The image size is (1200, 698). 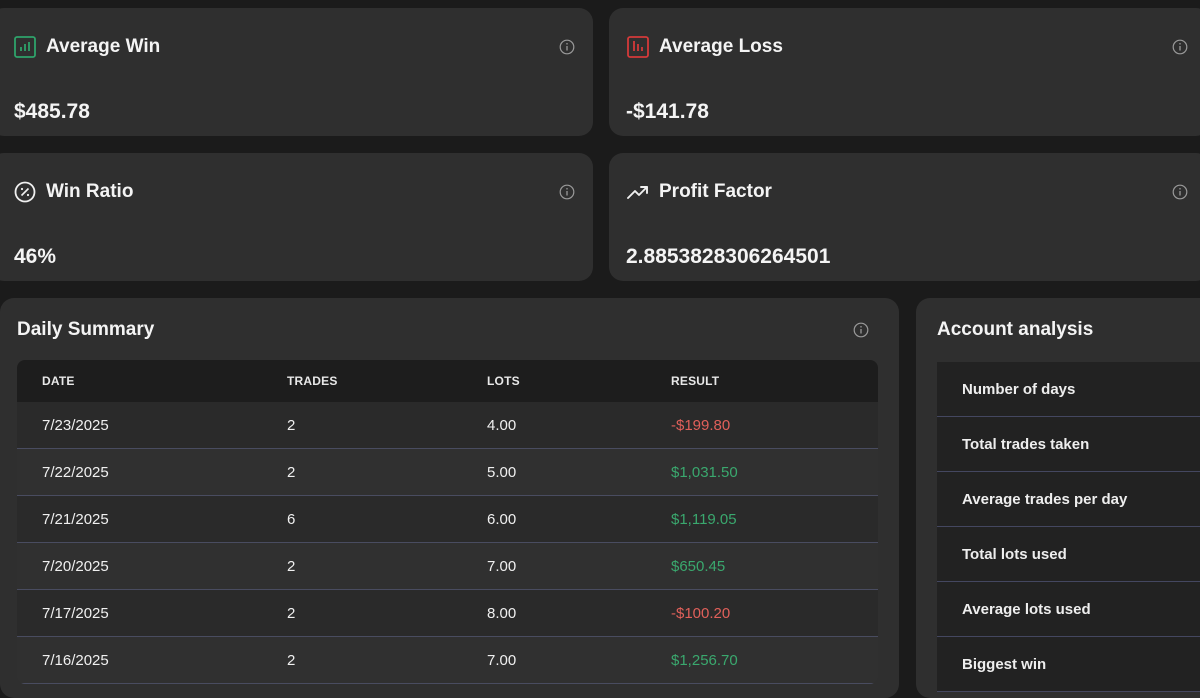 What do you see at coordinates (75, 566) in the screenshot?
I see `cell-date: 7/20/2025` at bounding box center [75, 566].